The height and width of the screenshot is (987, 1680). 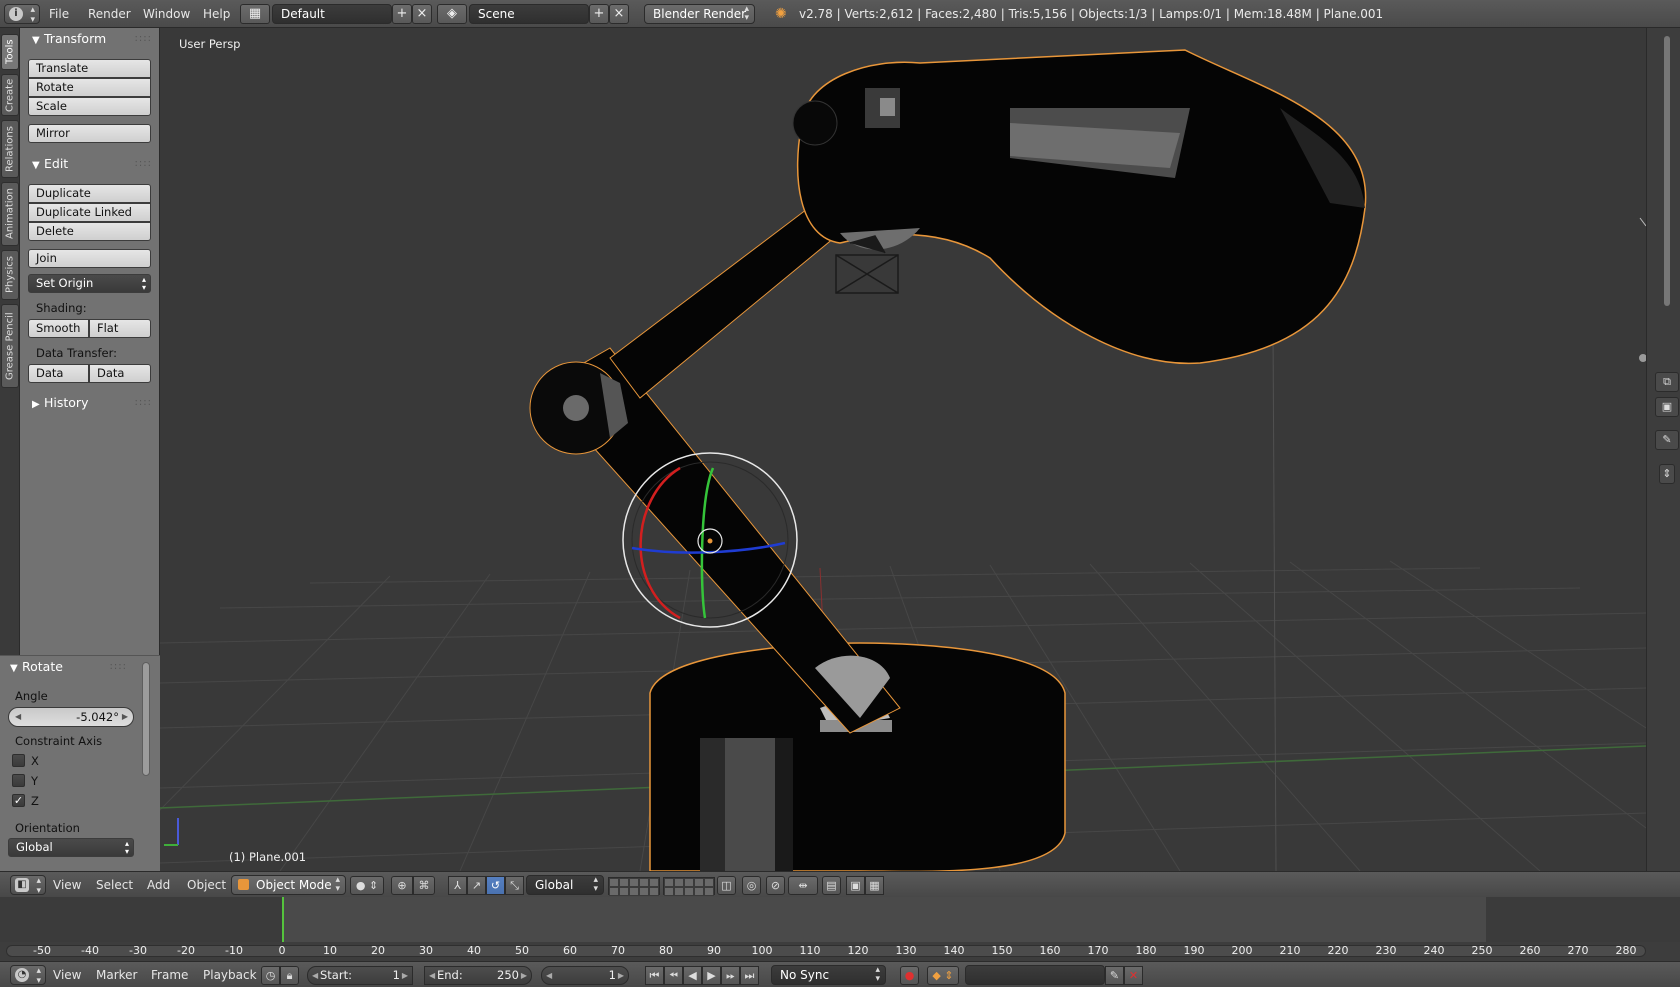 What do you see at coordinates (874, 885) in the screenshot?
I see `render-animation-icon: ▦` at bounding box center [874, 885].